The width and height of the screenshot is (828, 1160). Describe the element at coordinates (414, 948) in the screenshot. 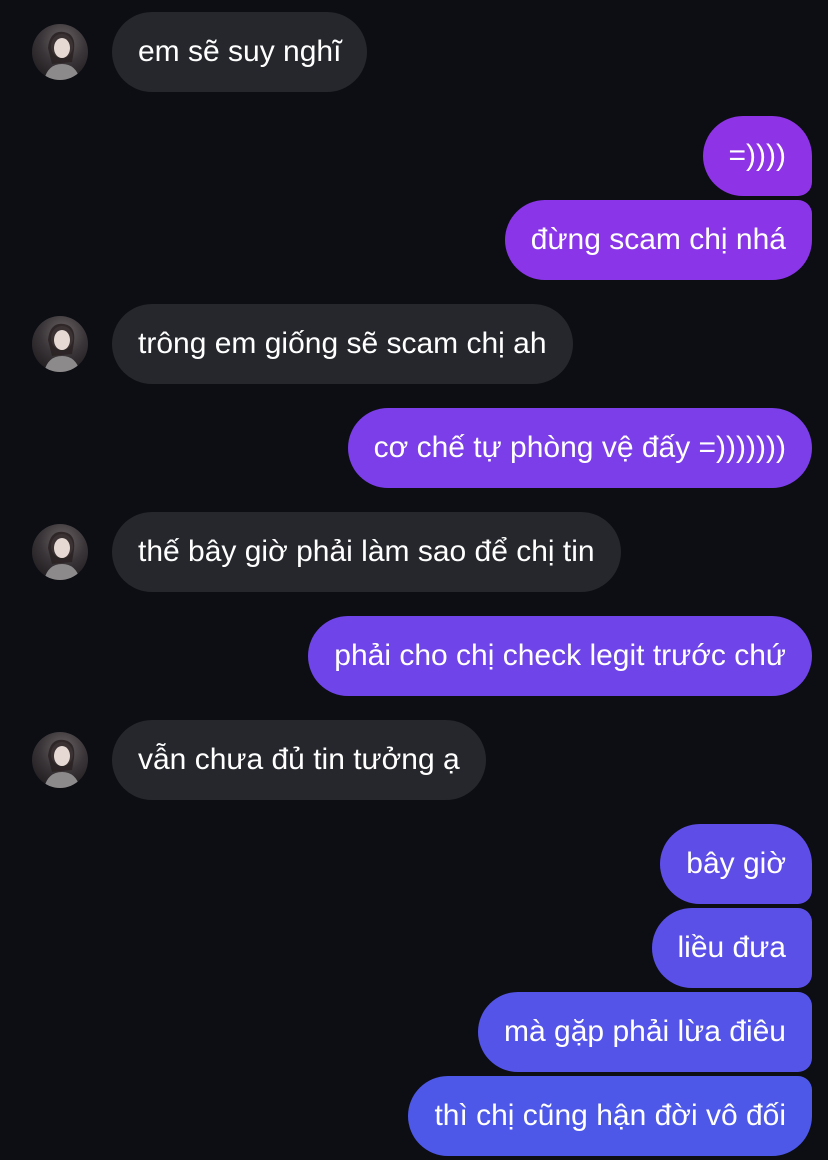

I see `message-row-outgoing: liều đưa` at that location.